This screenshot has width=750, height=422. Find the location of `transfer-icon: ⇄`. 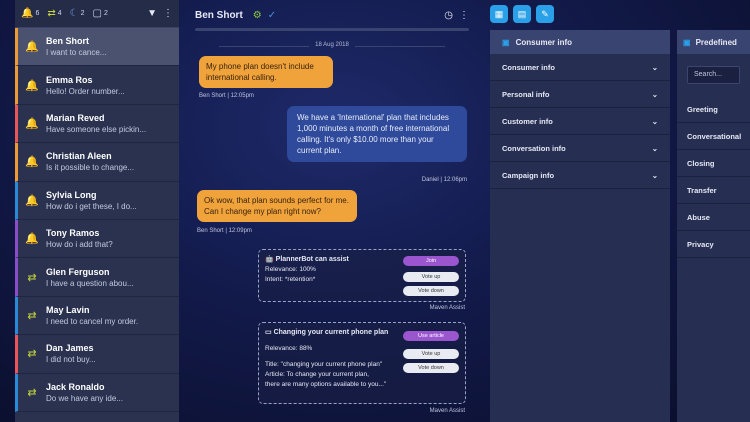

transfer-icon: ⇄ is located at coordinates (51, 13).